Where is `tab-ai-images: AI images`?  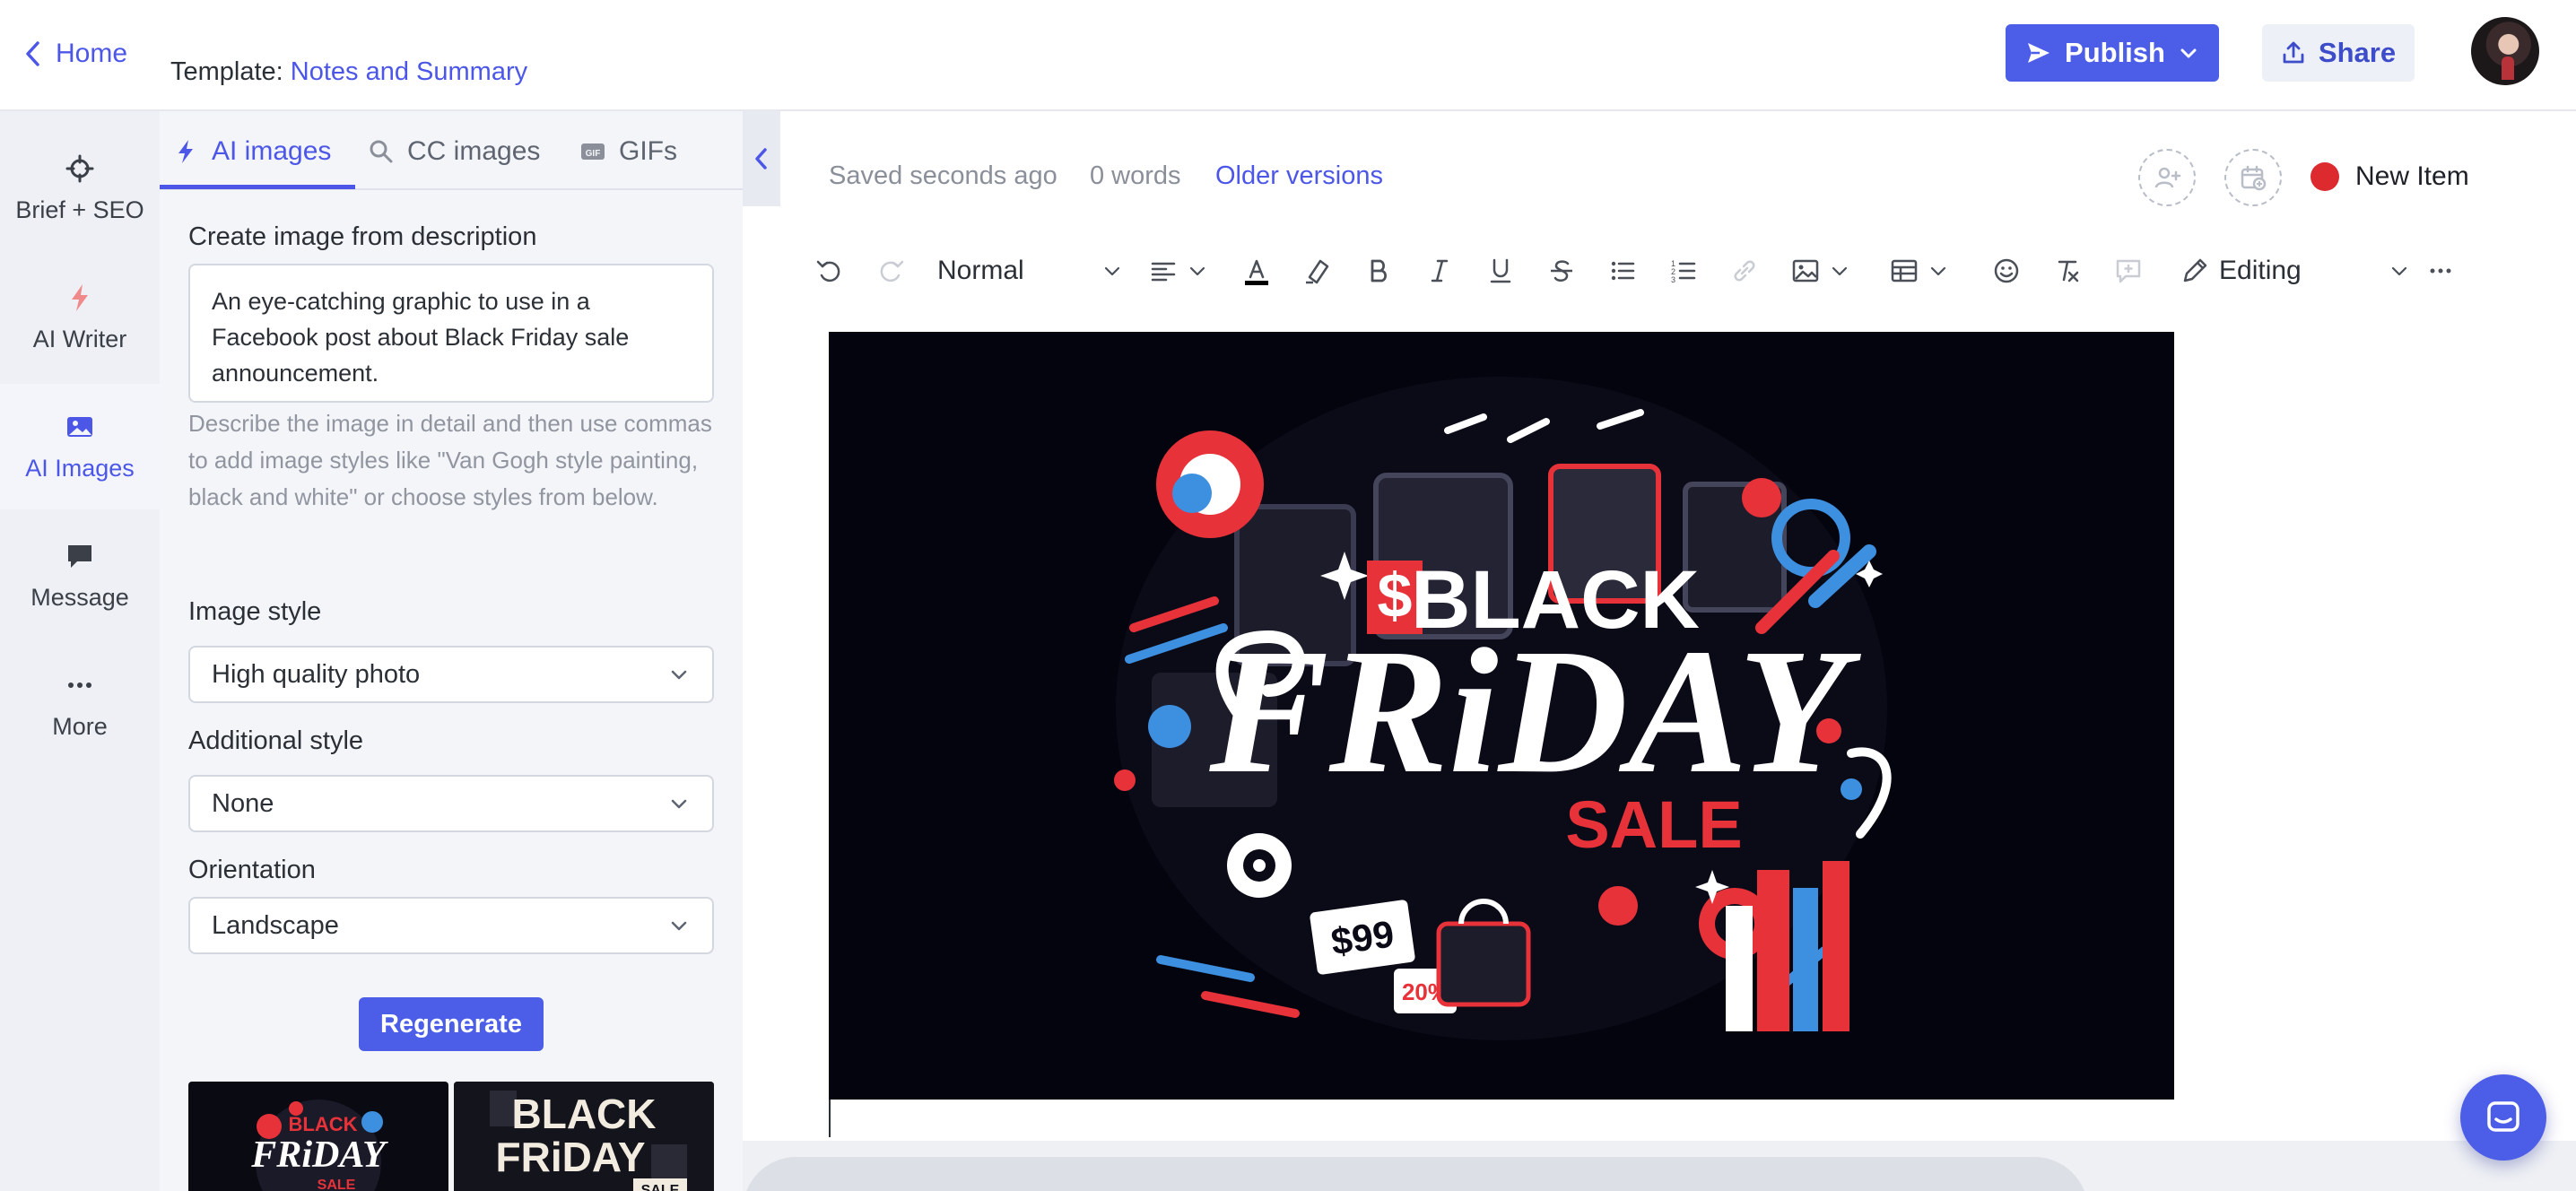
tab-ai-images: AI images is located at coordinates (251, 151).